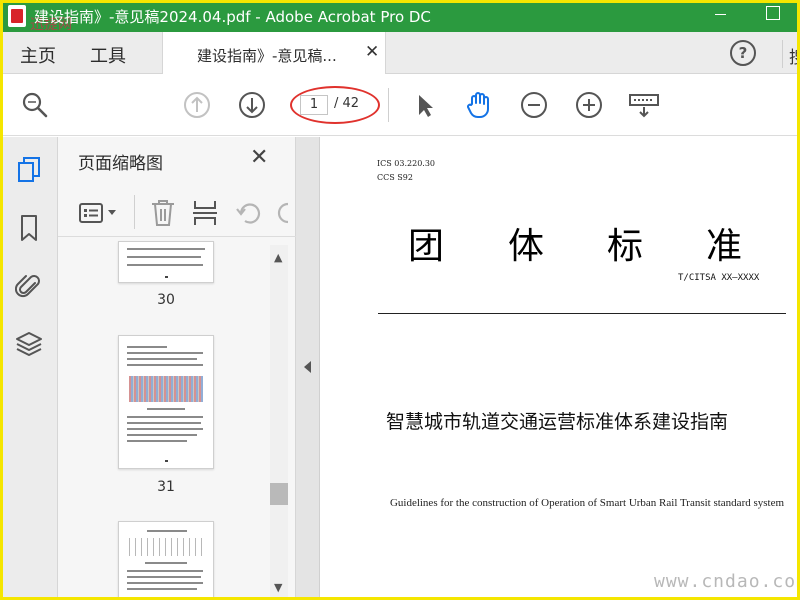  I want to click on acrobat-app-icon, so click(17, 16).